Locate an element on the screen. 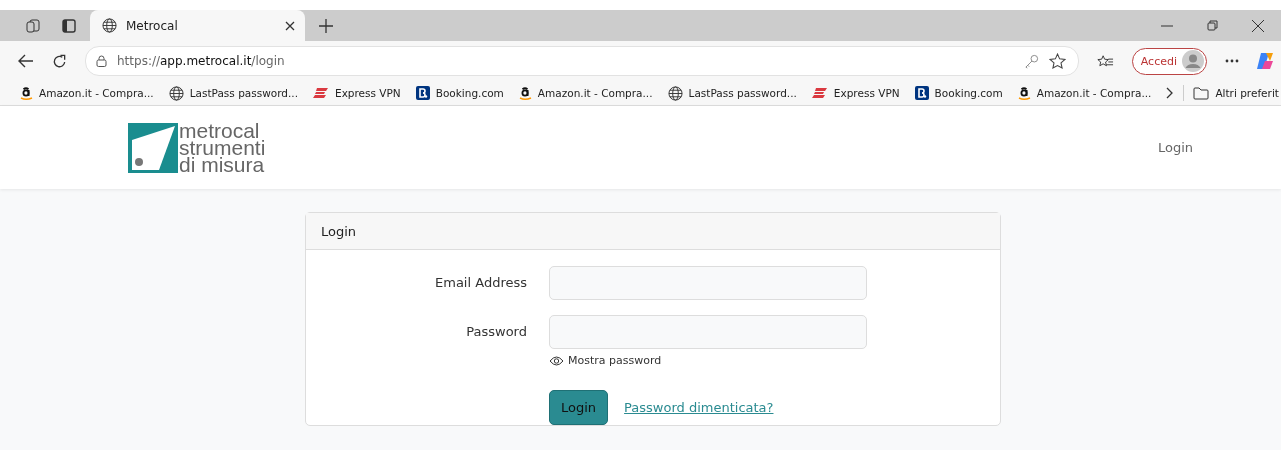 This screenshot has width=1281, height=450. more-icon is located at coordinates (1232, 61).